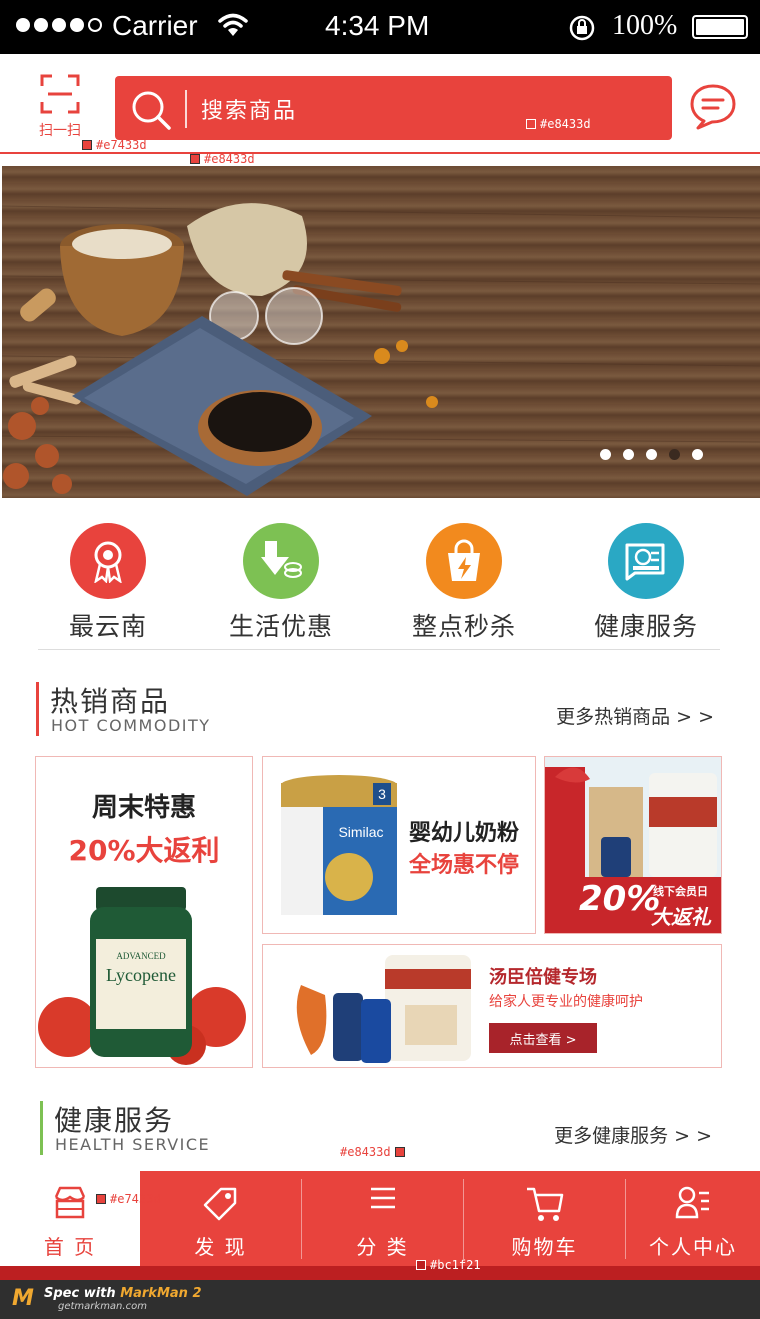  Describe the element at coordinates (674, 454) in the screenshot. I see `pagination-dot-active` at that location.